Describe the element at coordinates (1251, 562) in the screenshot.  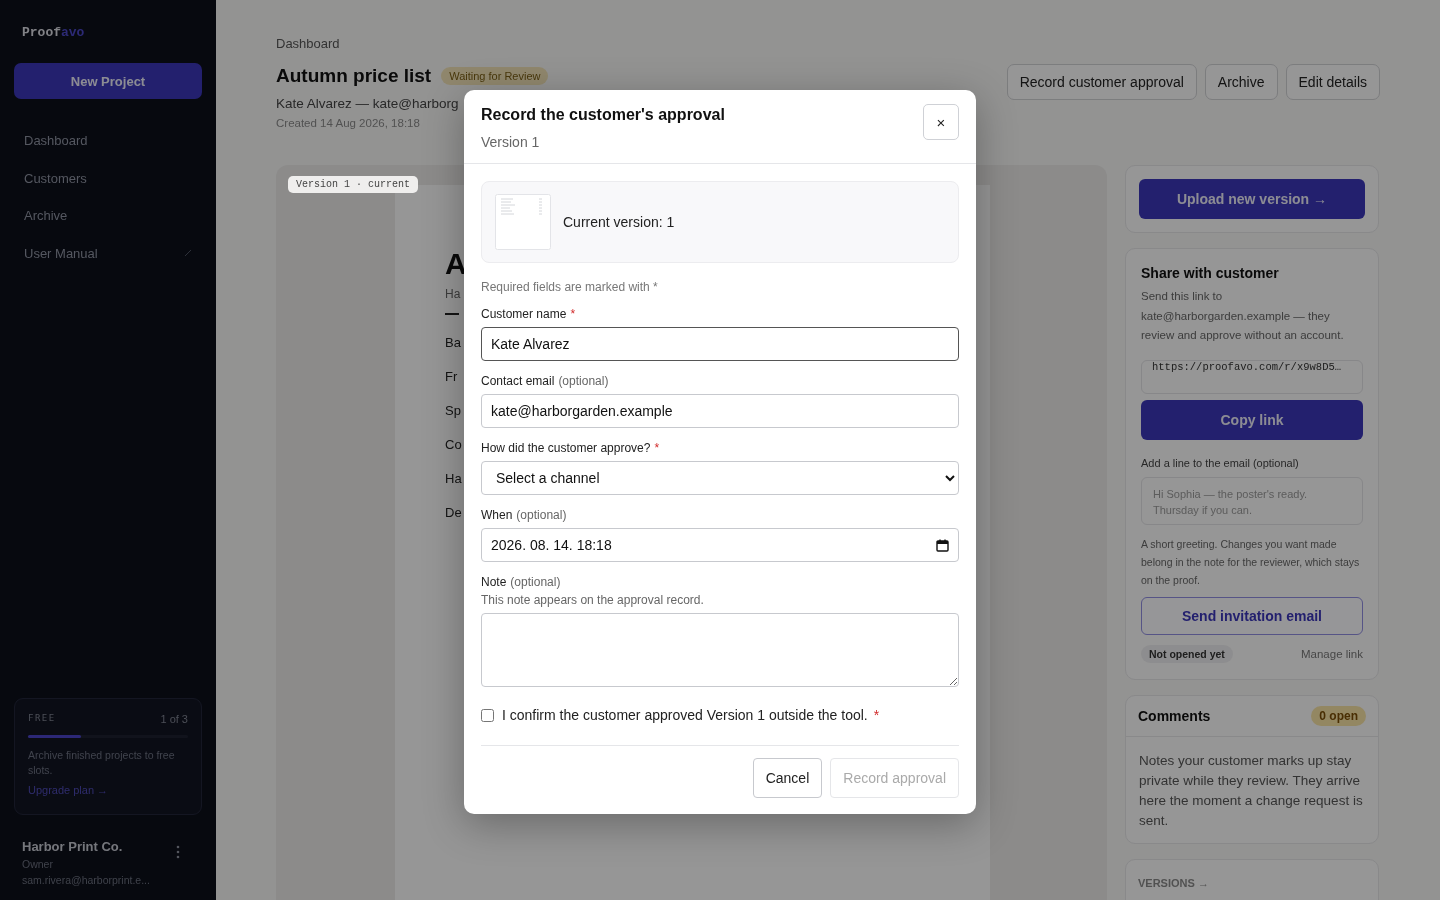
I see `email-line-help: A short greeting. Changes you want made belong in the note for the reviewer, which stays on the proof.` at that location.